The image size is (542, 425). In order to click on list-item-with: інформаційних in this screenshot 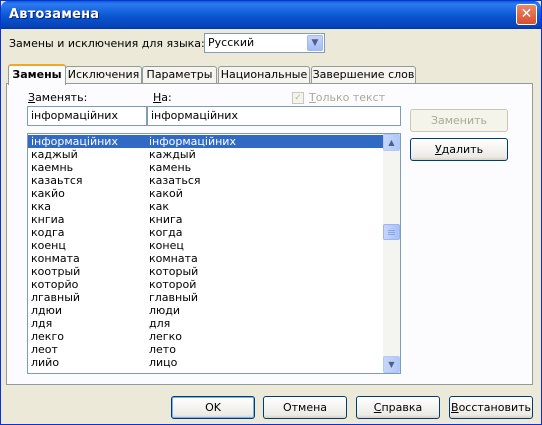, I will do `click(192, 141)`.